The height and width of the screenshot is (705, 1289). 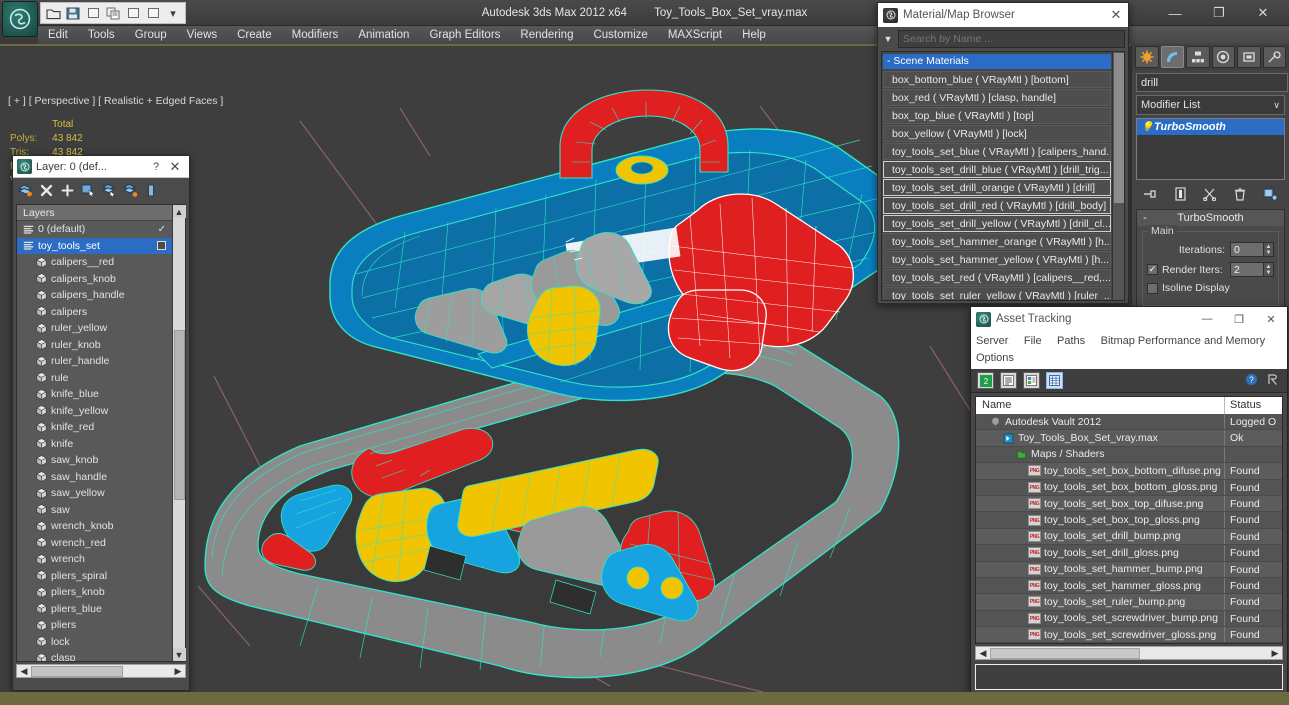 I want to click on layer-row: knife, so click(x=94, y=444).